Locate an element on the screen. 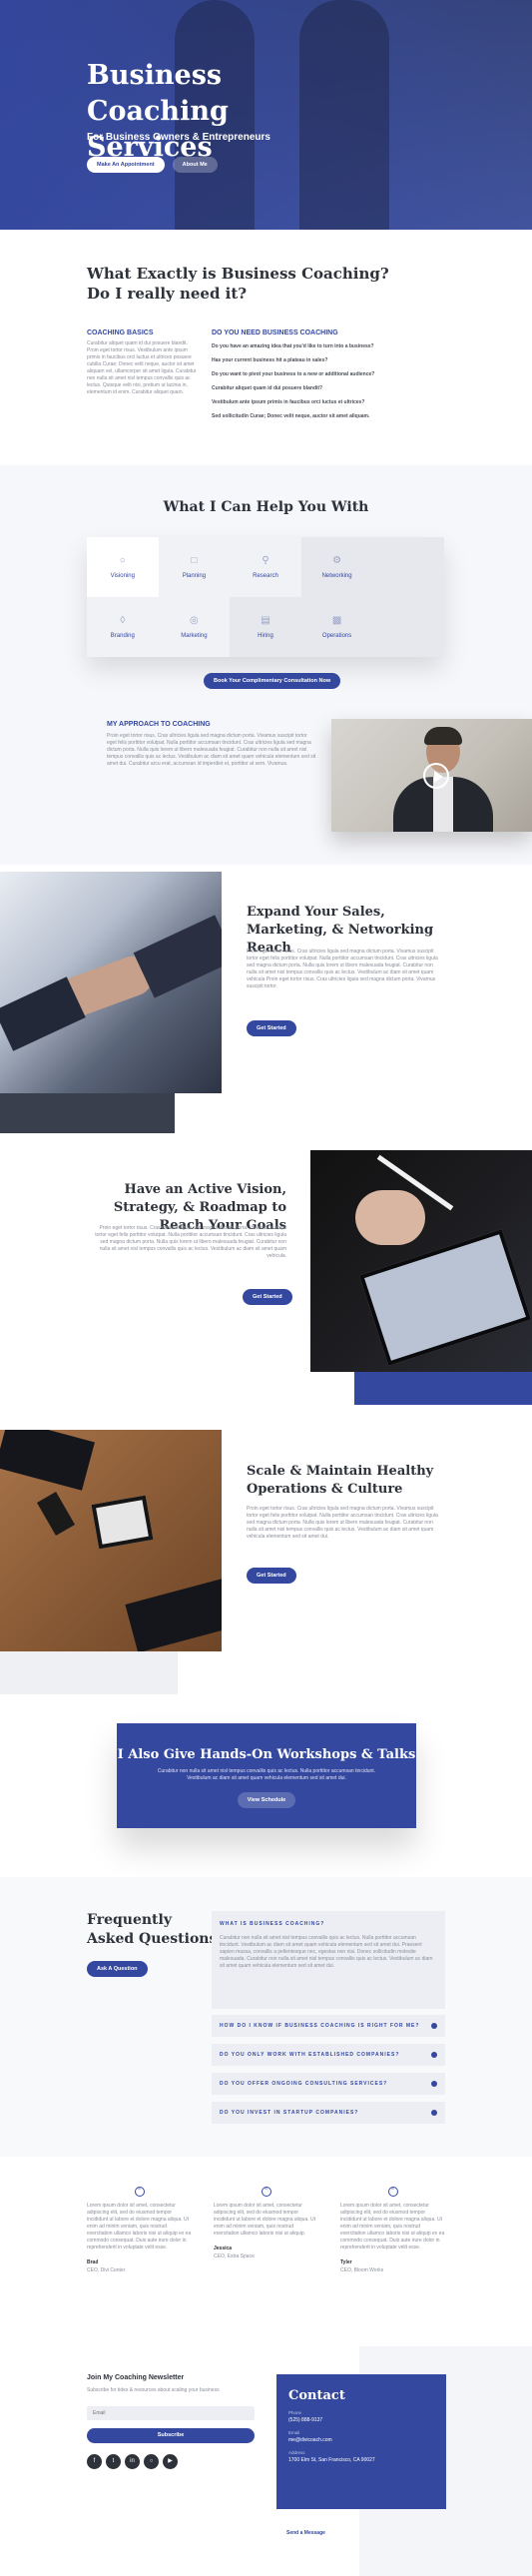 This screenshot has width=532, height=2576. service-visioning: ○ Visioning is located at coordinates (123, 567).